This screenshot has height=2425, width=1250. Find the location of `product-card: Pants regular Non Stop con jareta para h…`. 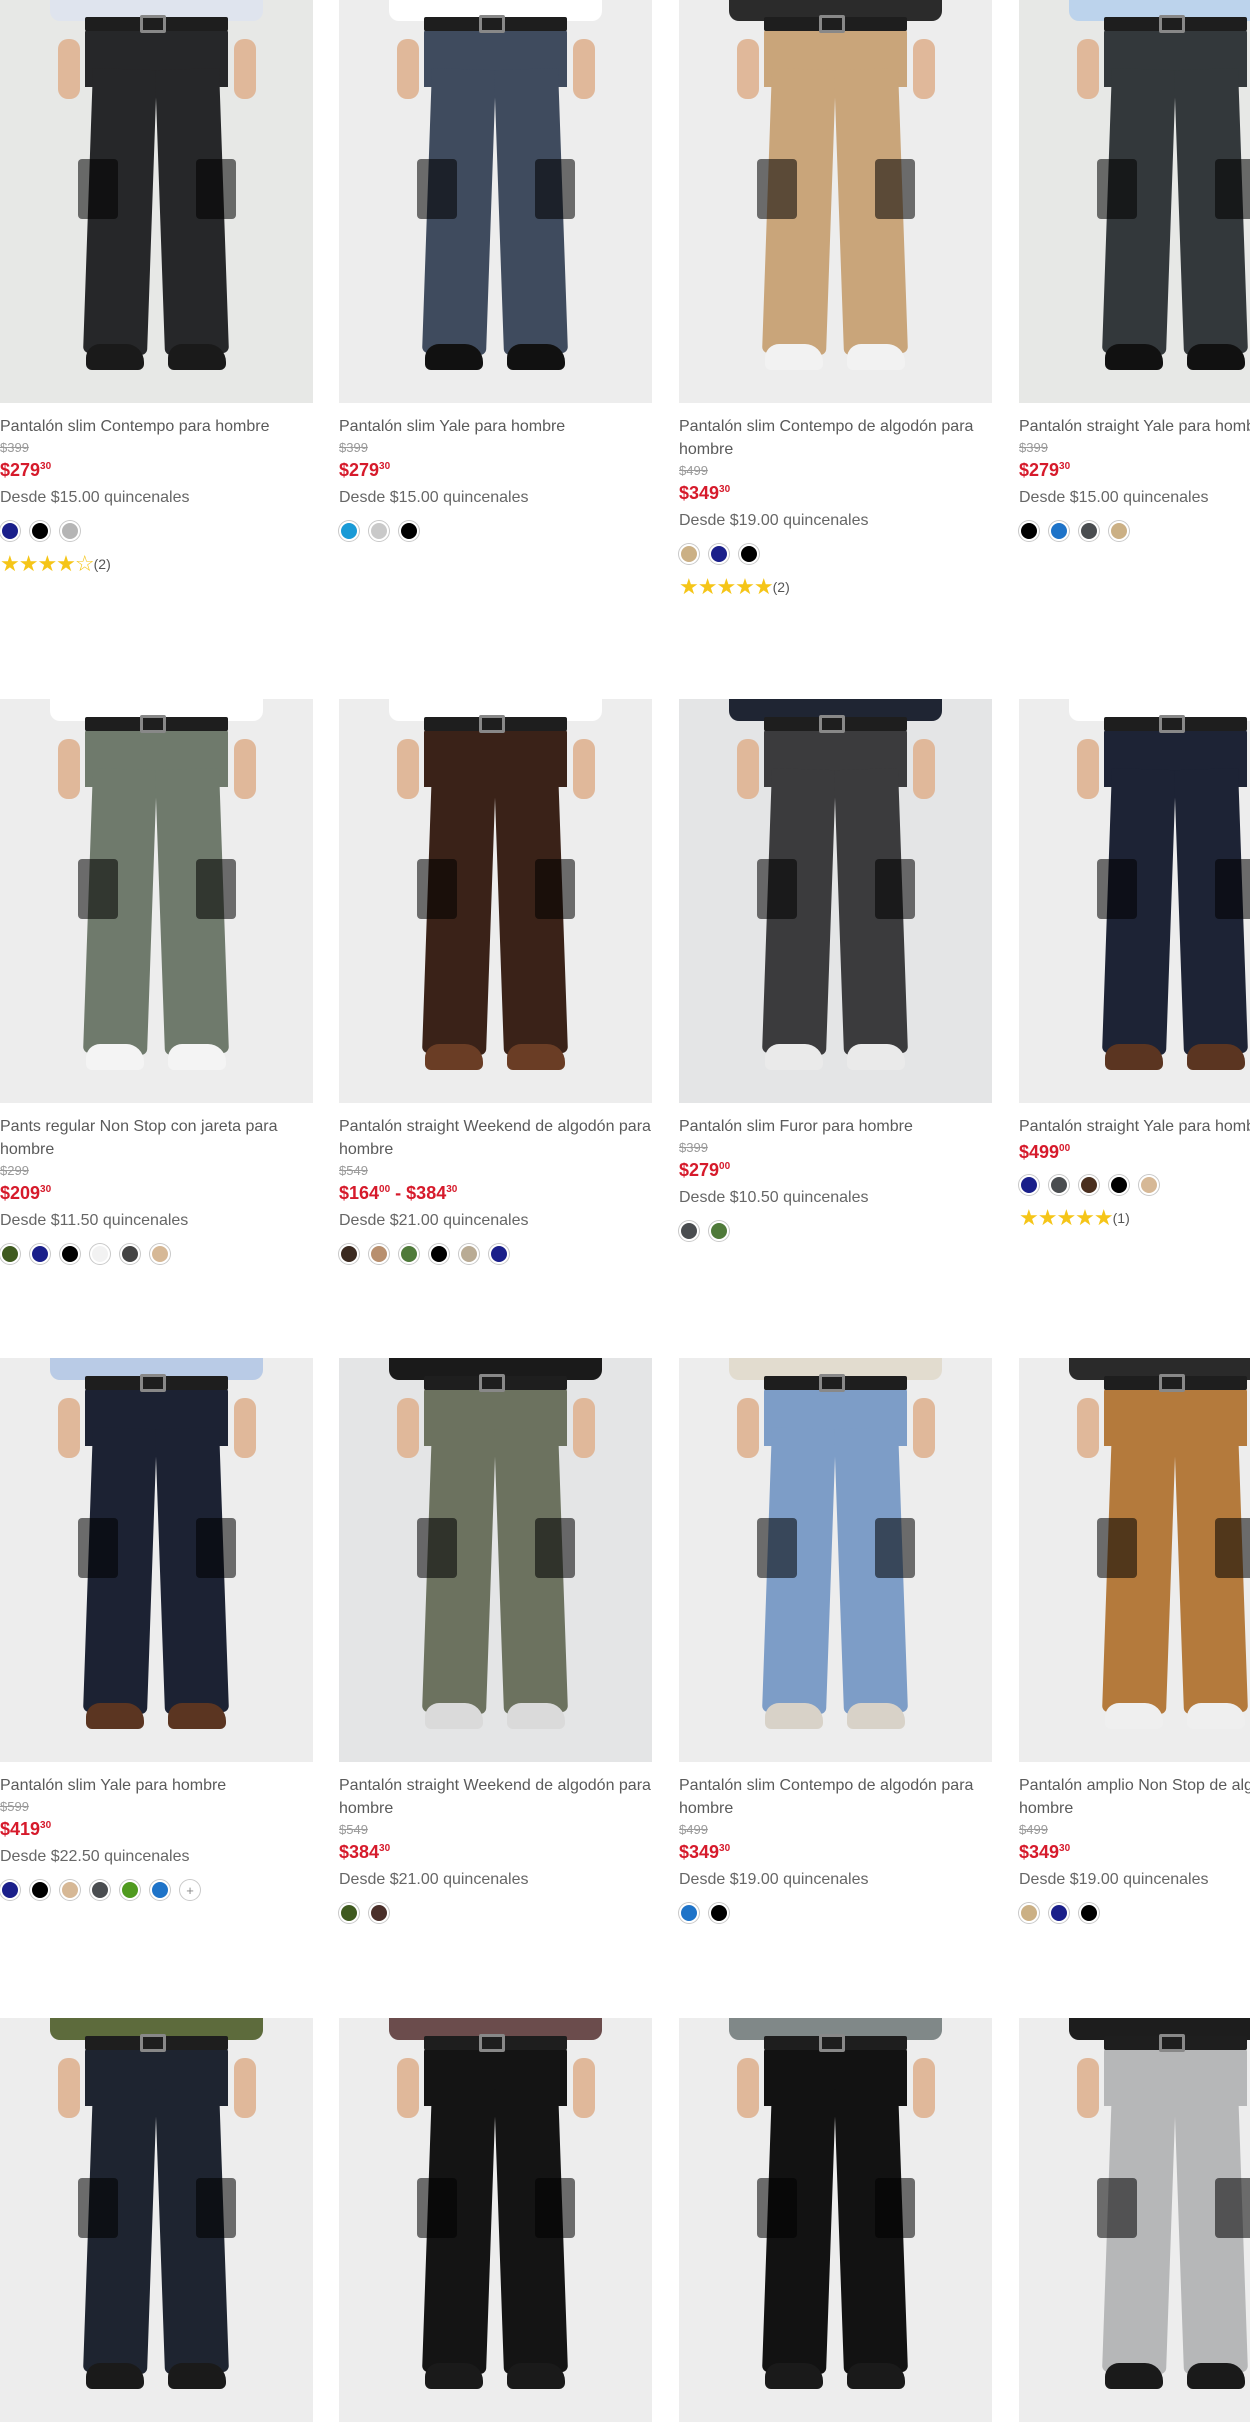

product-card: Pants regular Non Stop con jareta para h… is located at coordinates (156, 981).